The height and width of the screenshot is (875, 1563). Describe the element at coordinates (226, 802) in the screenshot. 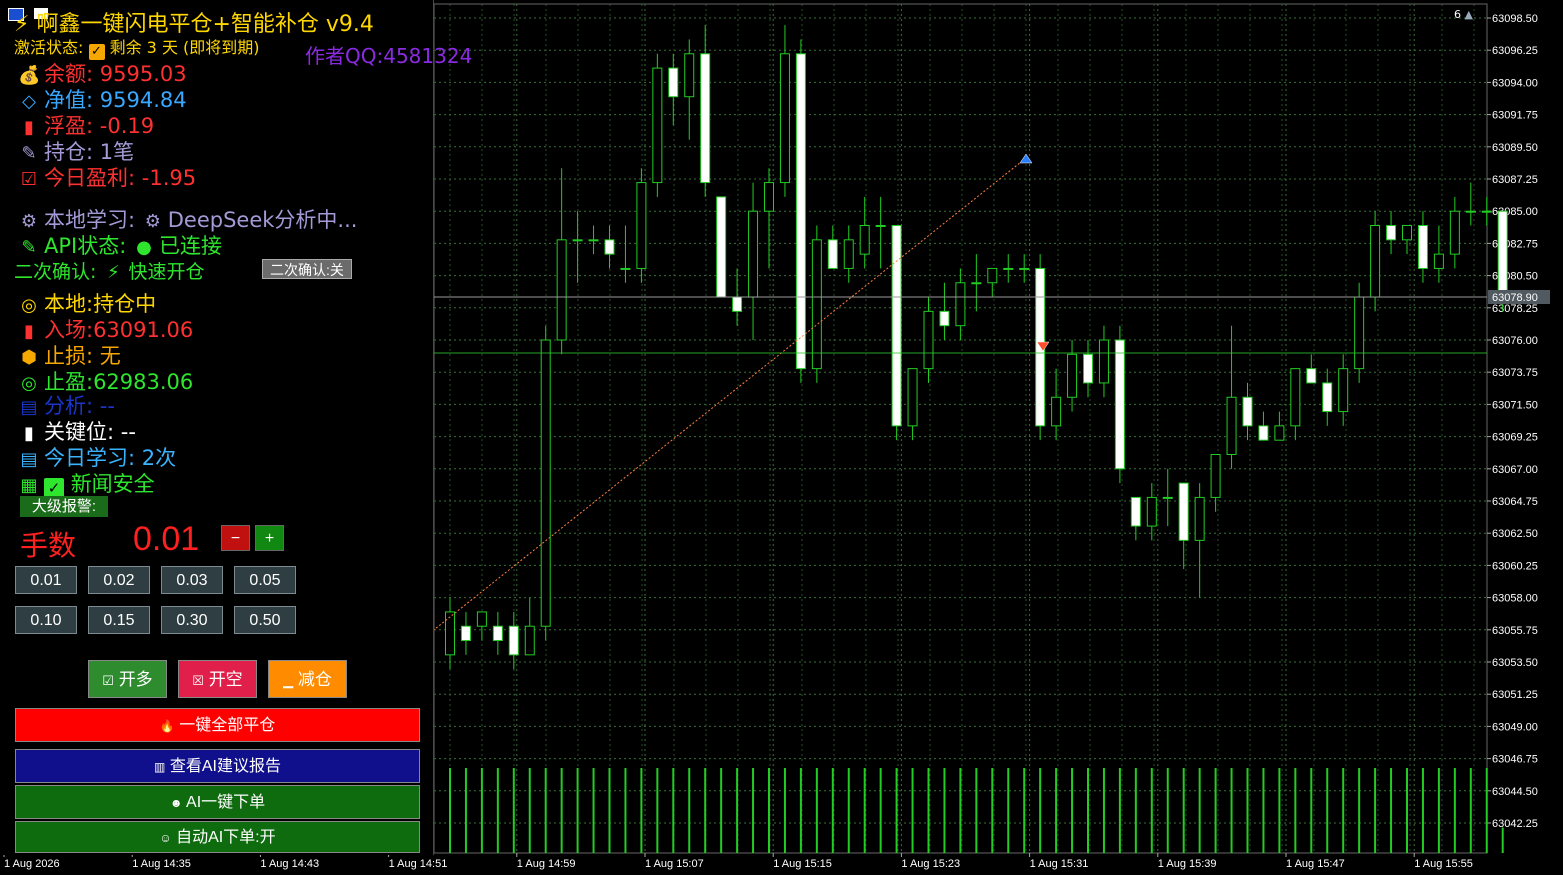

I see `ai-order-label: AI一键下单` at that location.